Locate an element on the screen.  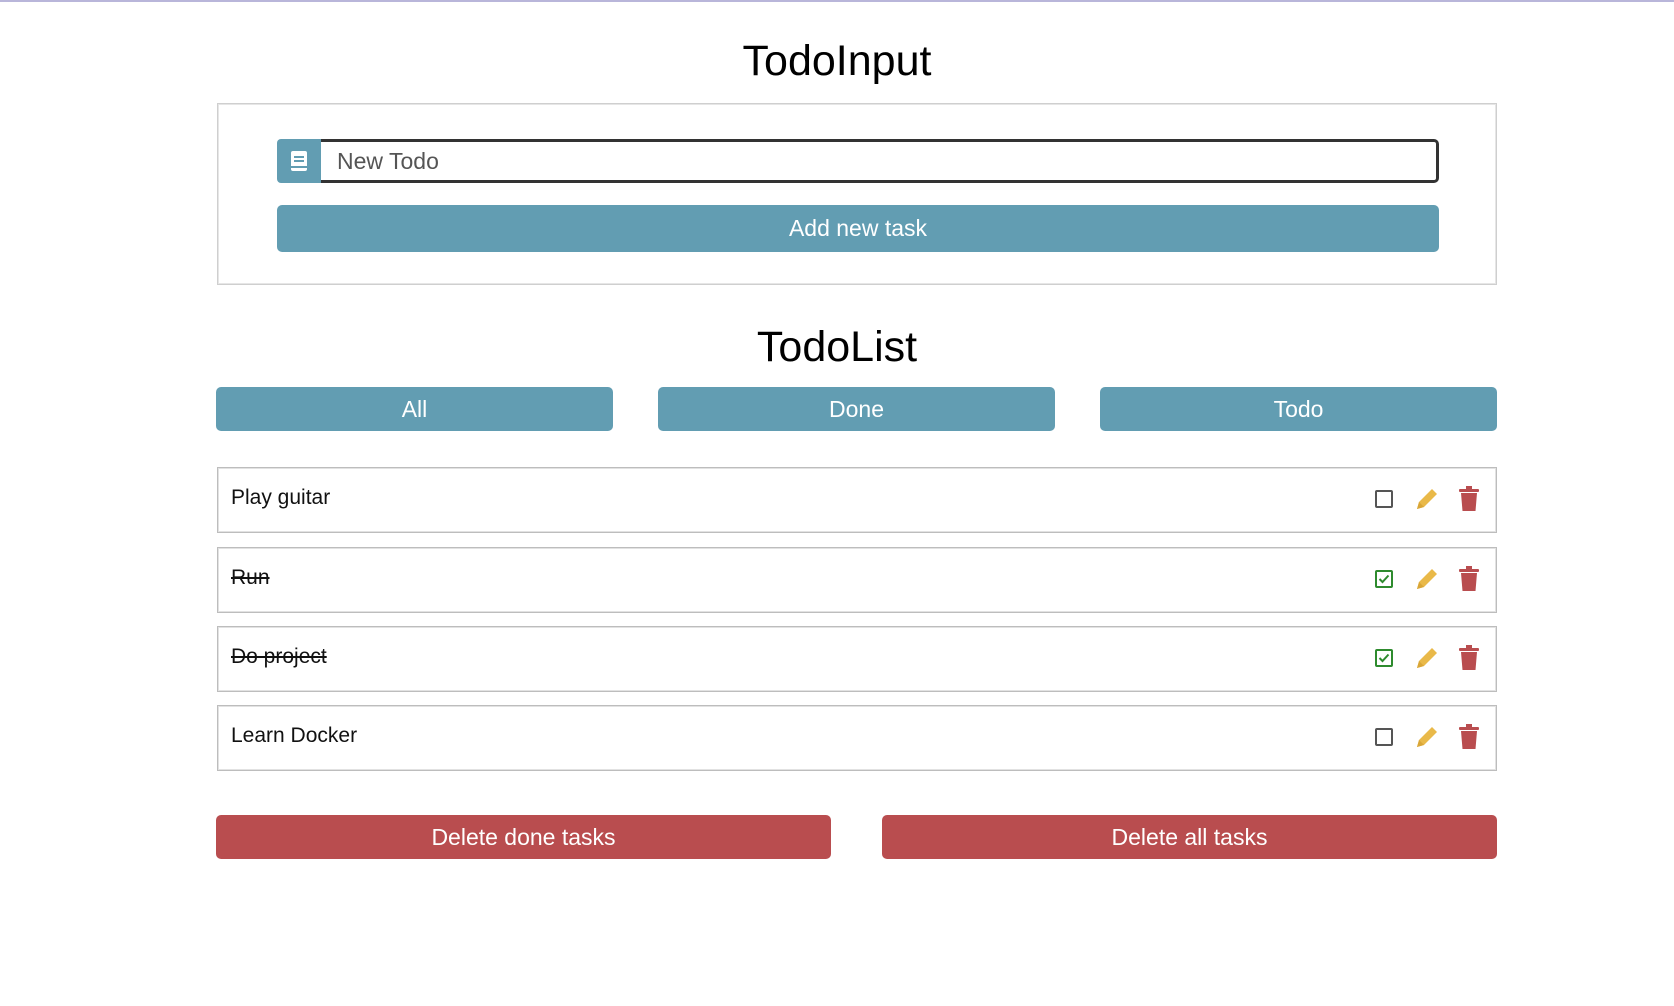
todo-input-panel: Add new task is located at coordinates (857, 194).